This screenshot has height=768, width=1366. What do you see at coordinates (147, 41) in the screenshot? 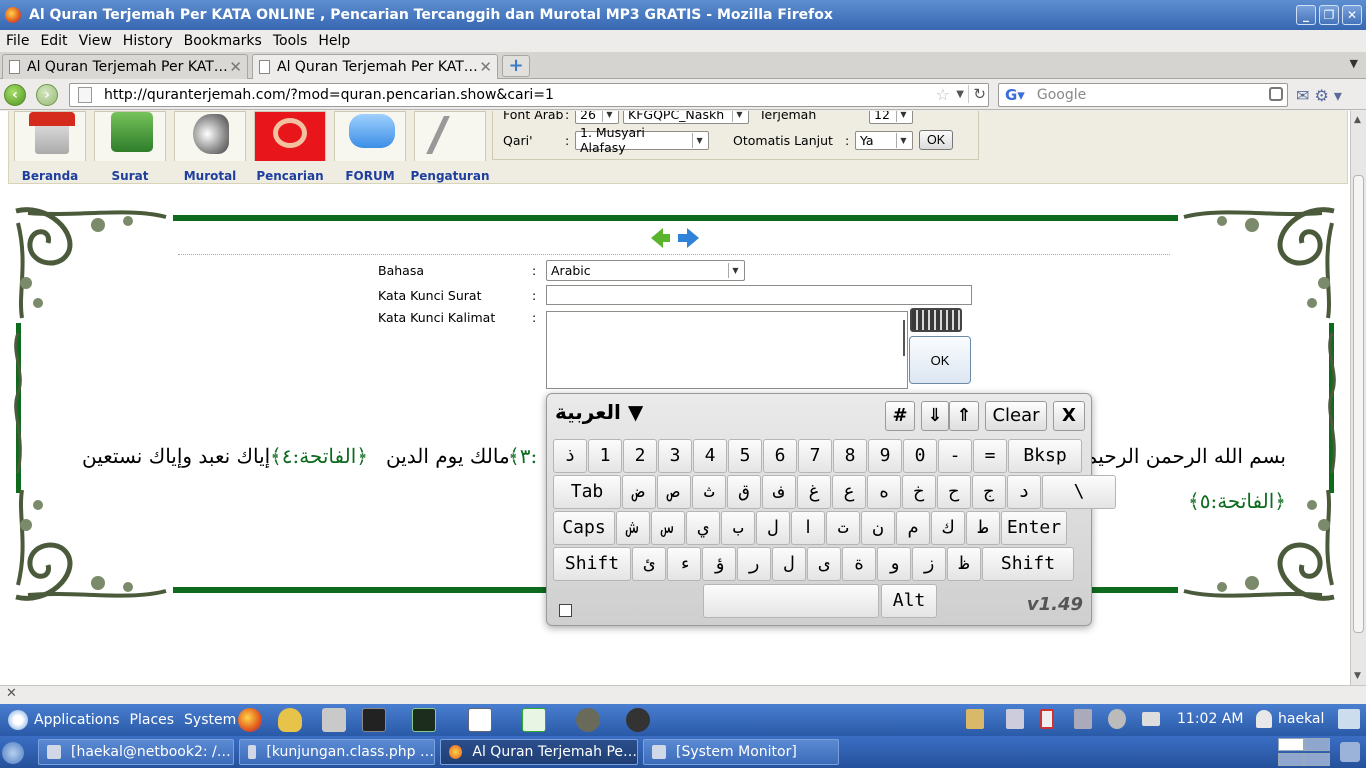
I see `menu-history: History` at bounding box center [147, 41].